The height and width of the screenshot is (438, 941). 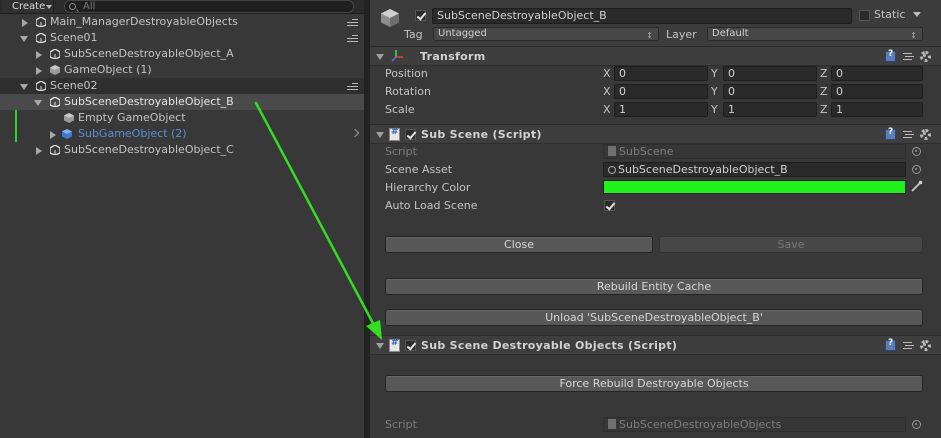 What do you see at coordinates (877, 73) in the screenshot?
I see `position-z-field: 0` at bounding box center [877, 73].